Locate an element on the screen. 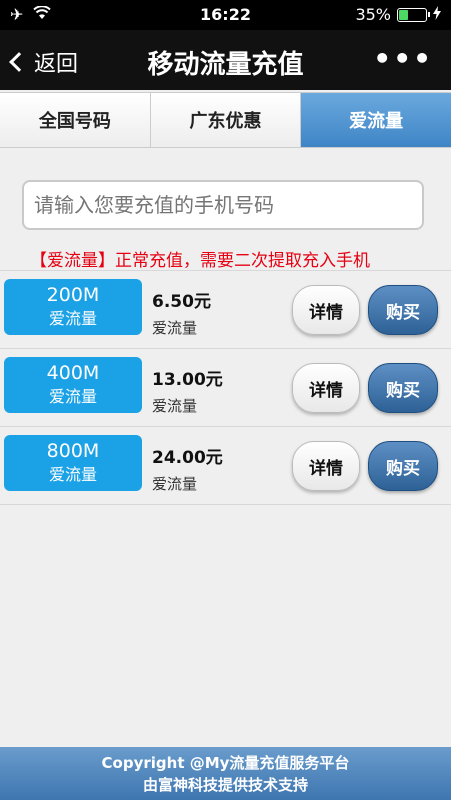 The image size is (451, 800). tab-nationwide: 全国号码 is located at coordinates (75, 120).